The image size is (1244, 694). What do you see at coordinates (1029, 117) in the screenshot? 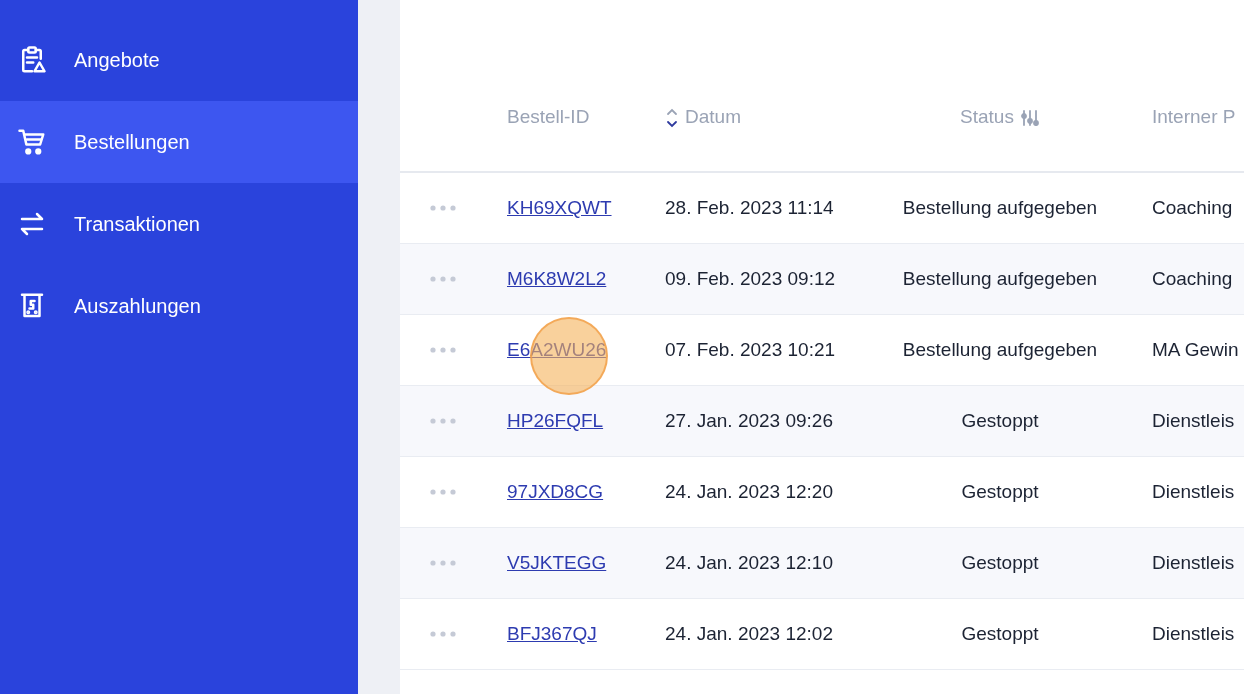
I see `filter-sliders-icon` at bounding box center [1029, 117].